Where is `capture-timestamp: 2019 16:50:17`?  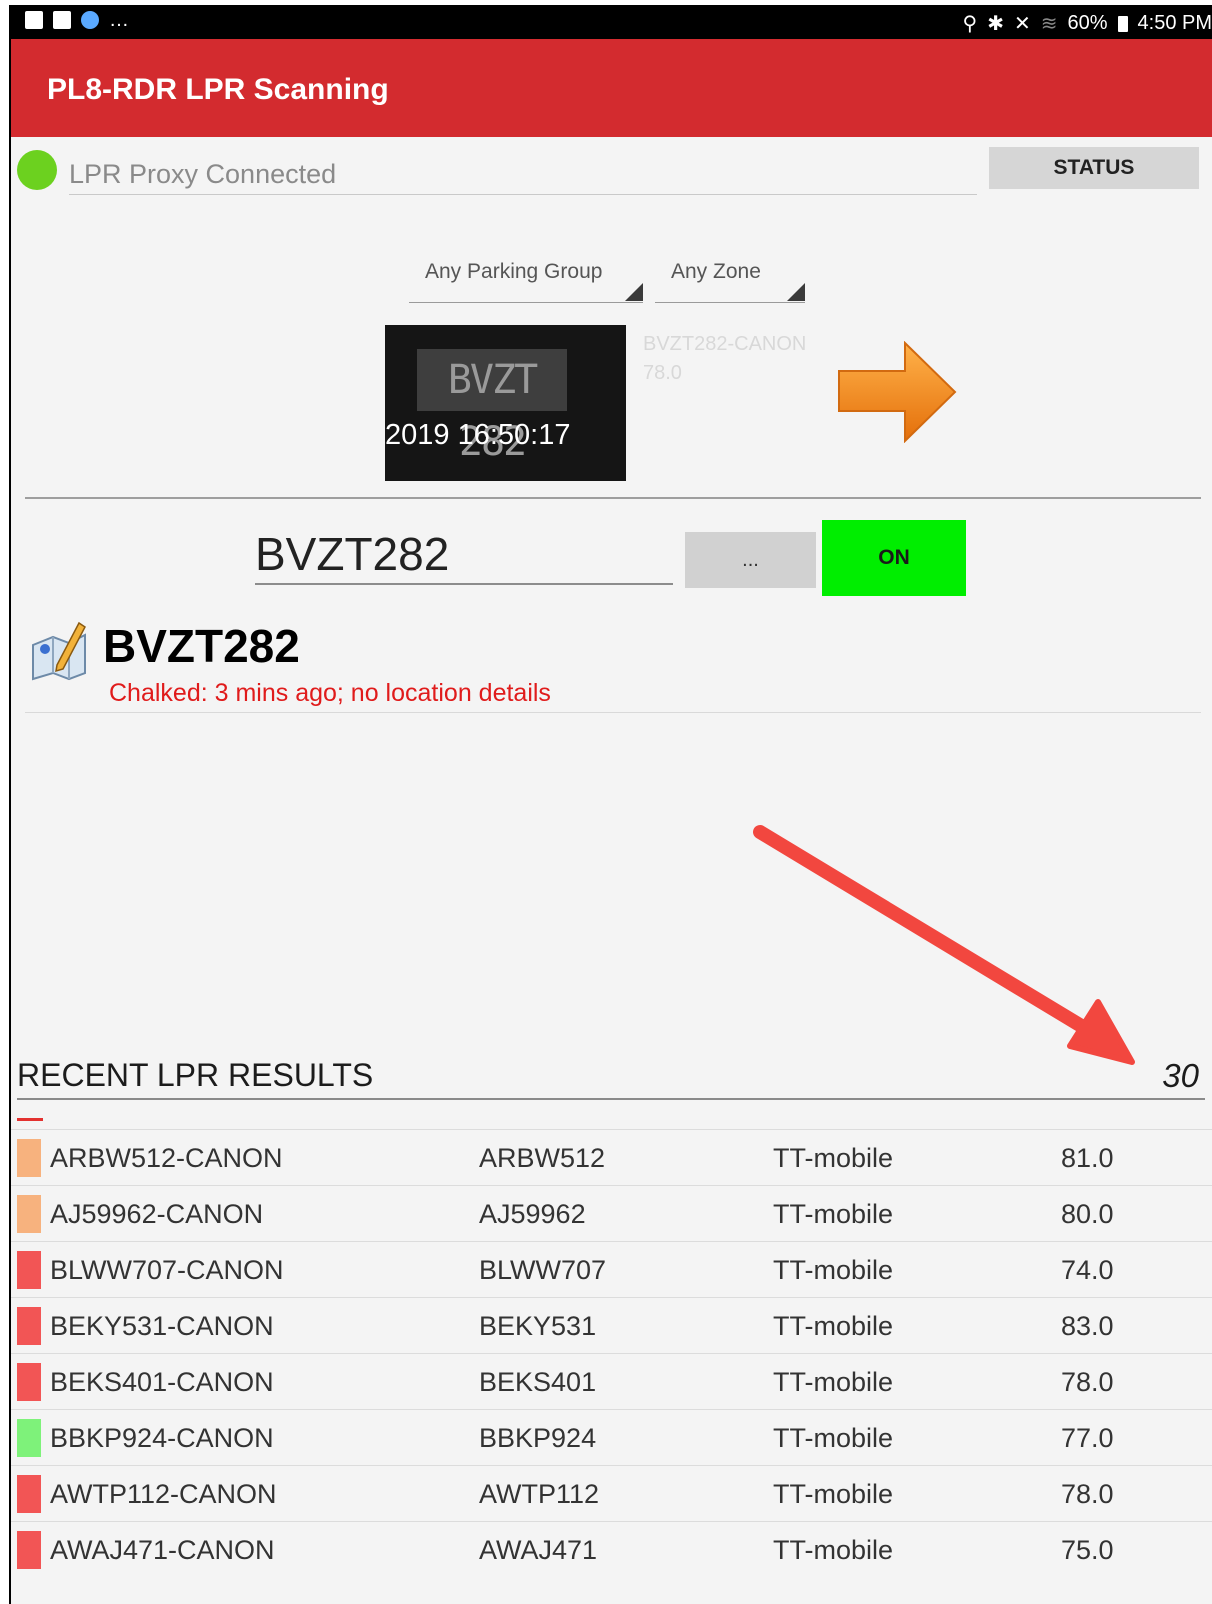
capture-timestamp: 2019 16:50:17 is located at coordinates (478, 435).